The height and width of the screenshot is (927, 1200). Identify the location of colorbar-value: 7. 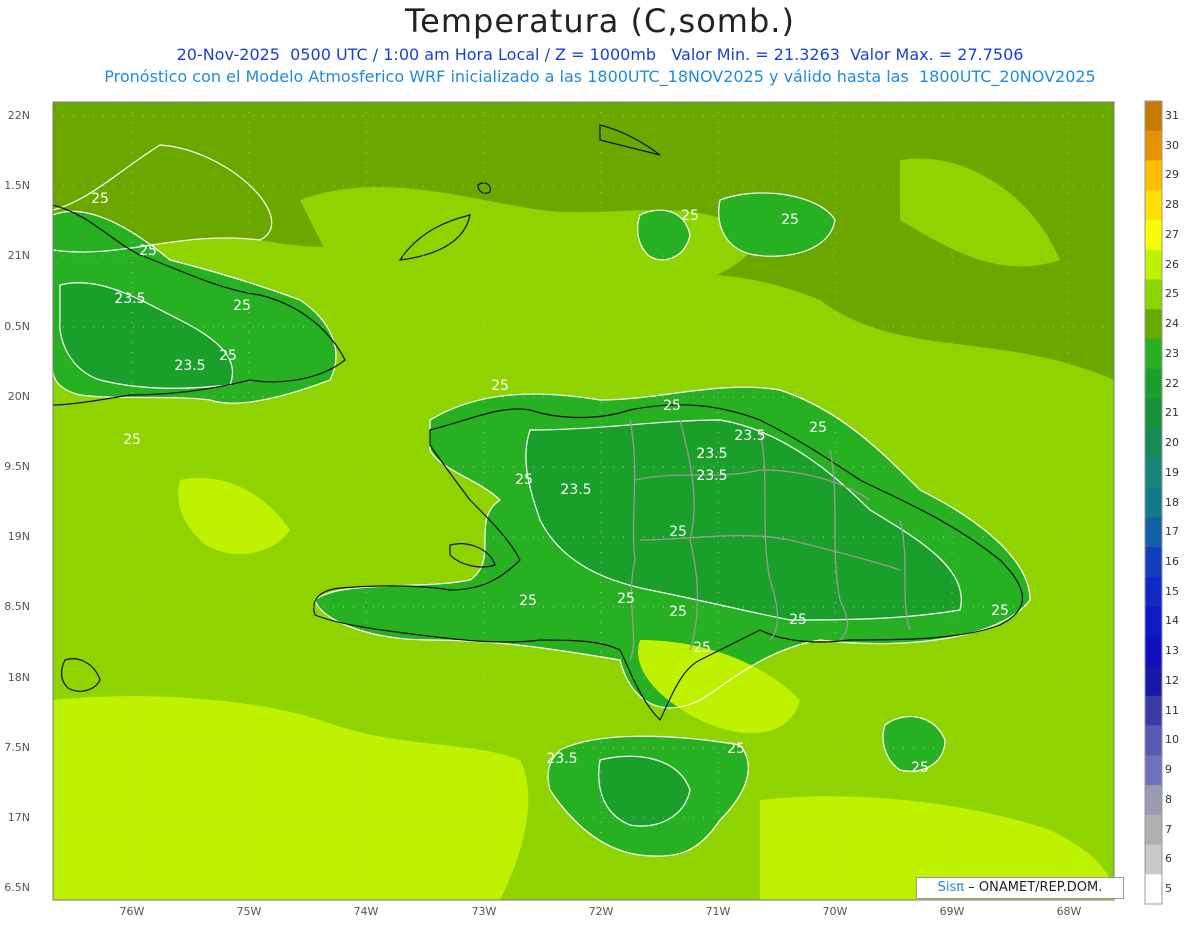
(1168, 829).